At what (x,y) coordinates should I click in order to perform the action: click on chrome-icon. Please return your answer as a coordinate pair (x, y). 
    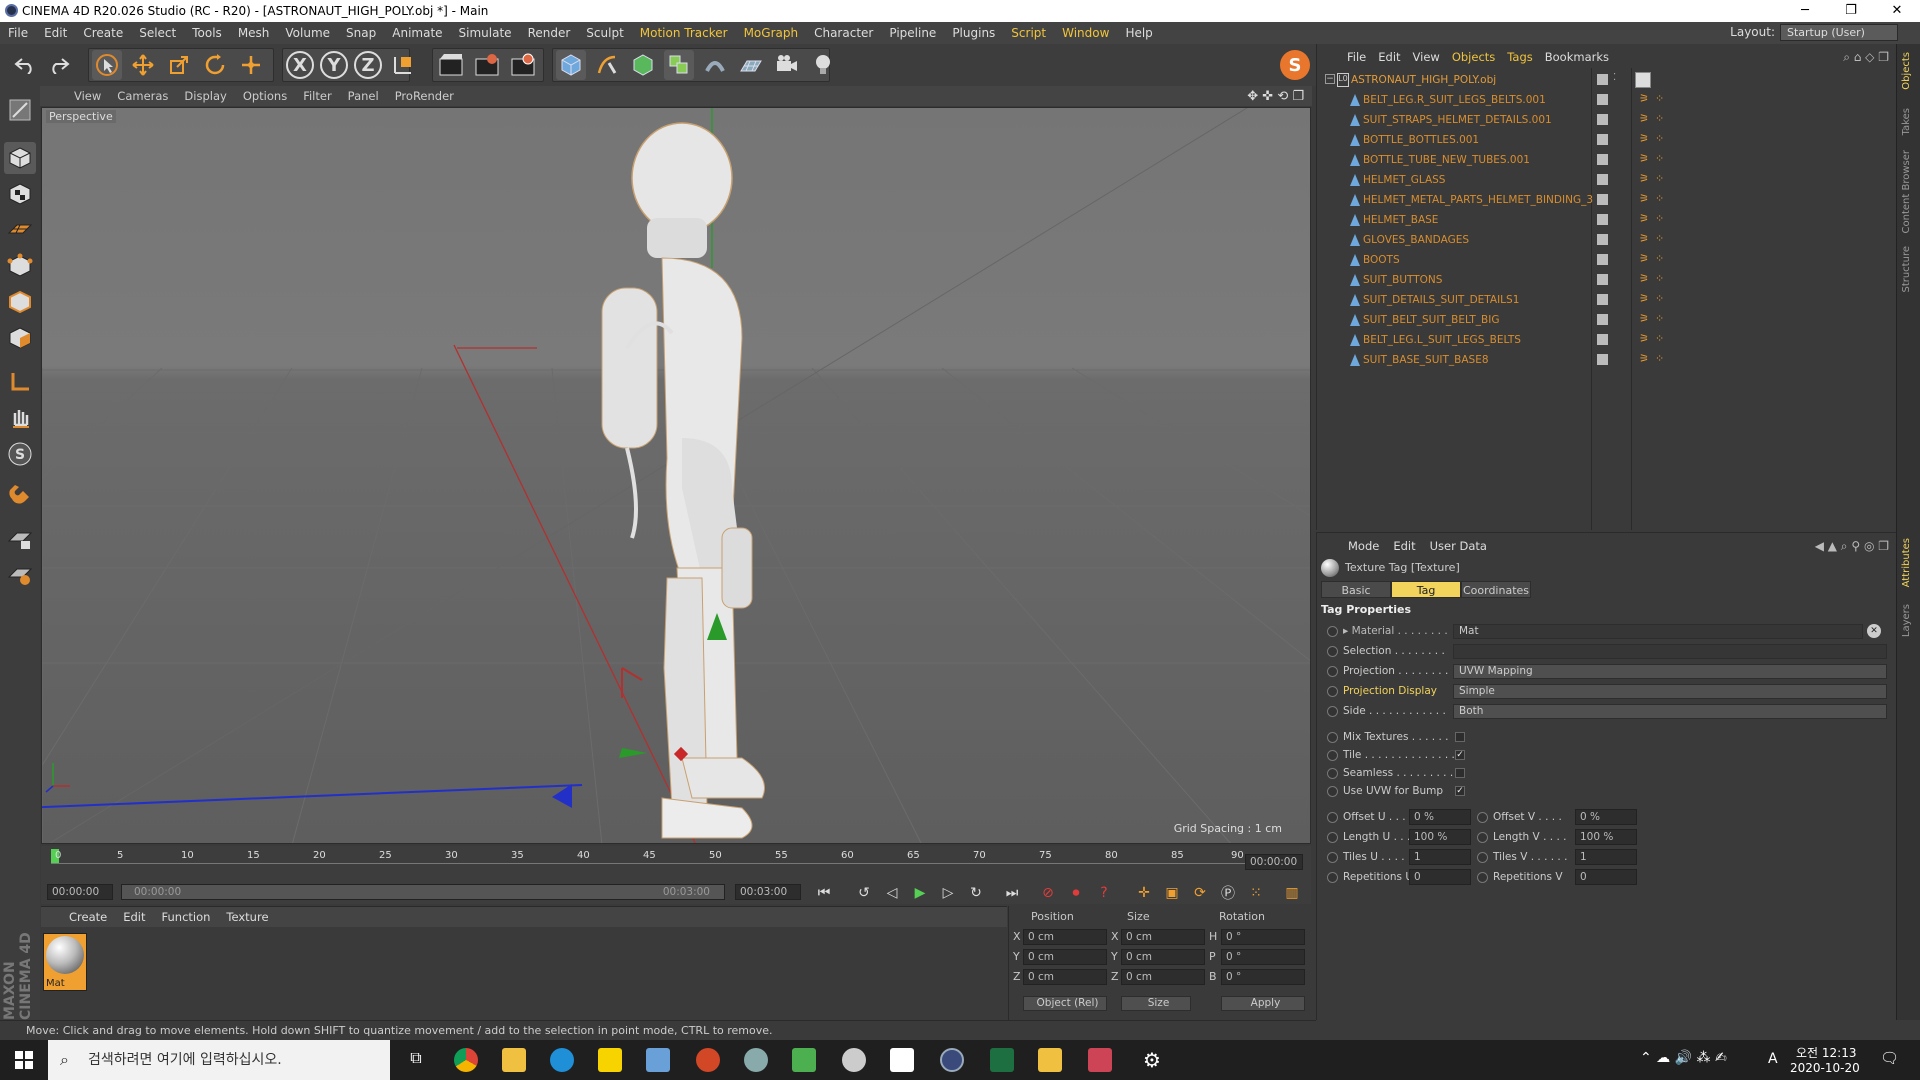
    Looking at the image, I should click on (466, 1060).